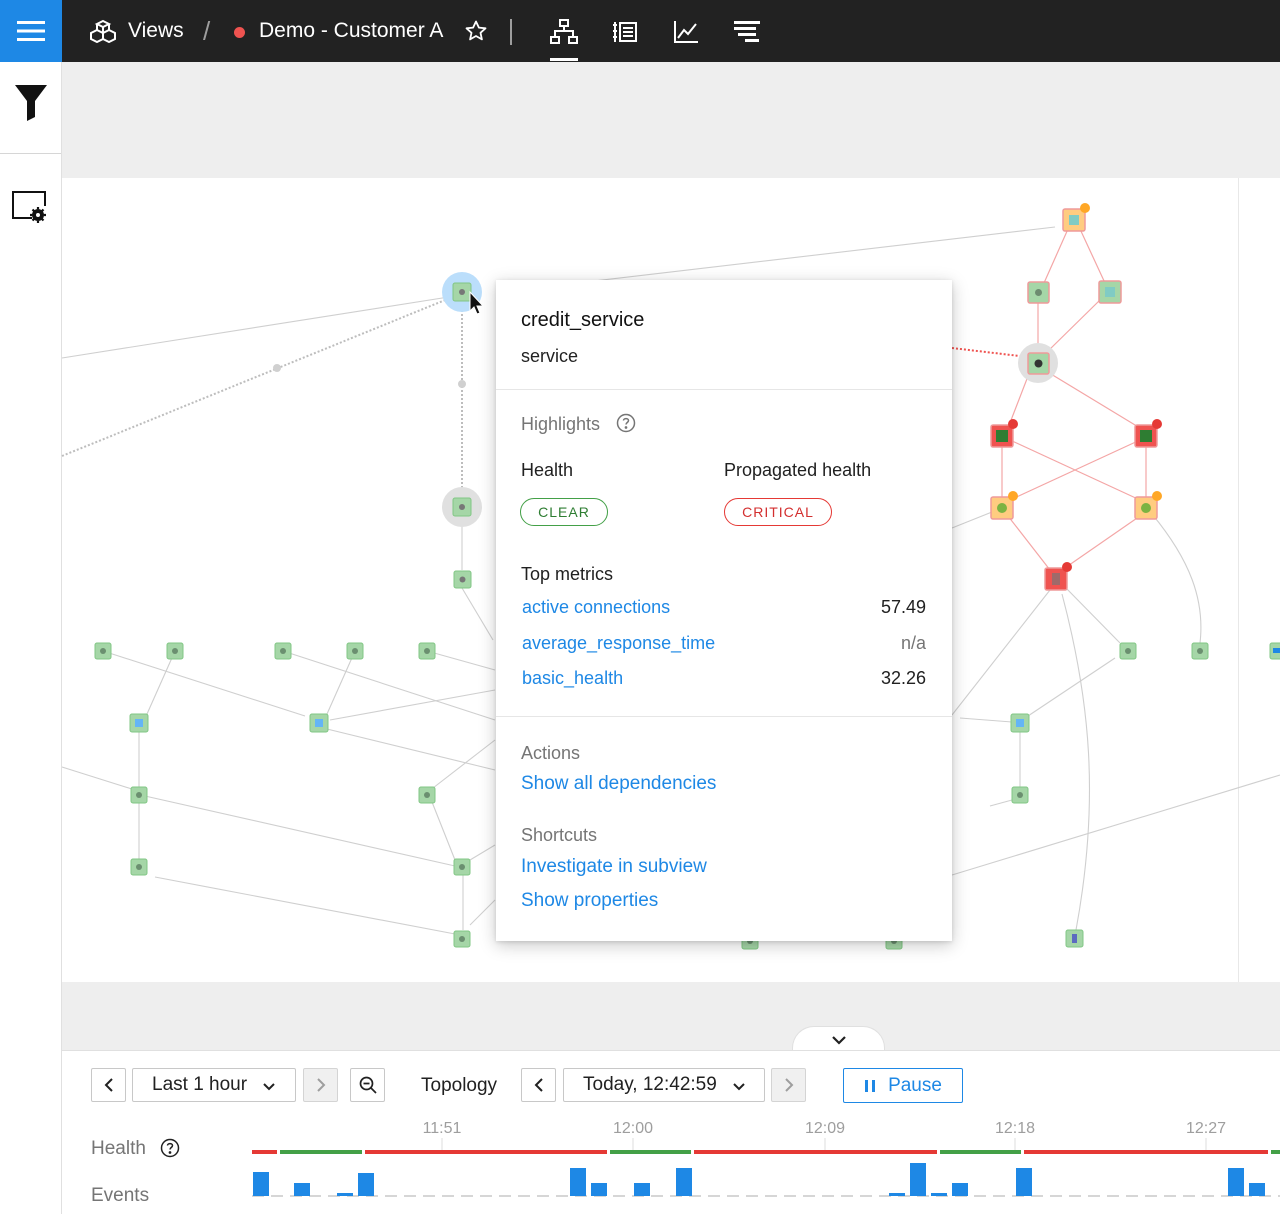 This screenshot has width=1280, height=1214. Describe the element at coordinates (550, 356) in the screenshot. I see `popup-type: service` at that location.